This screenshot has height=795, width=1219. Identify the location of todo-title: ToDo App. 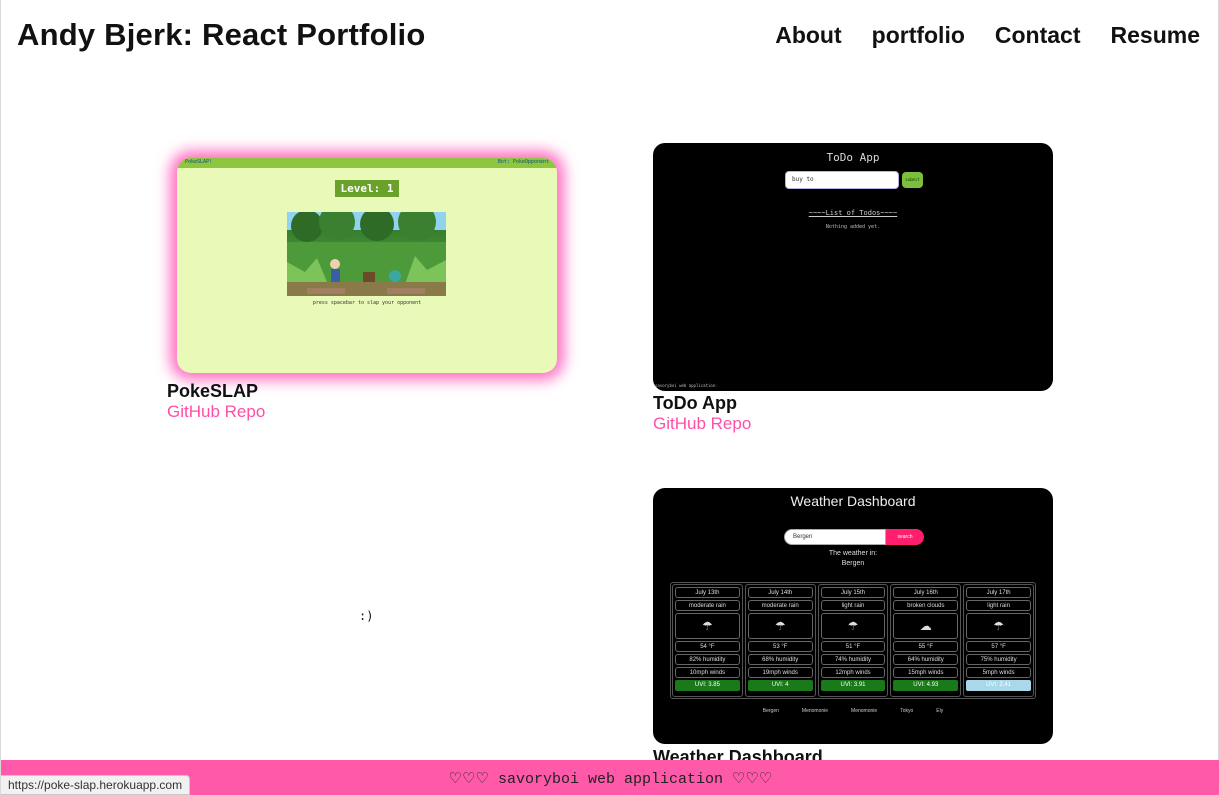
(695, 403).